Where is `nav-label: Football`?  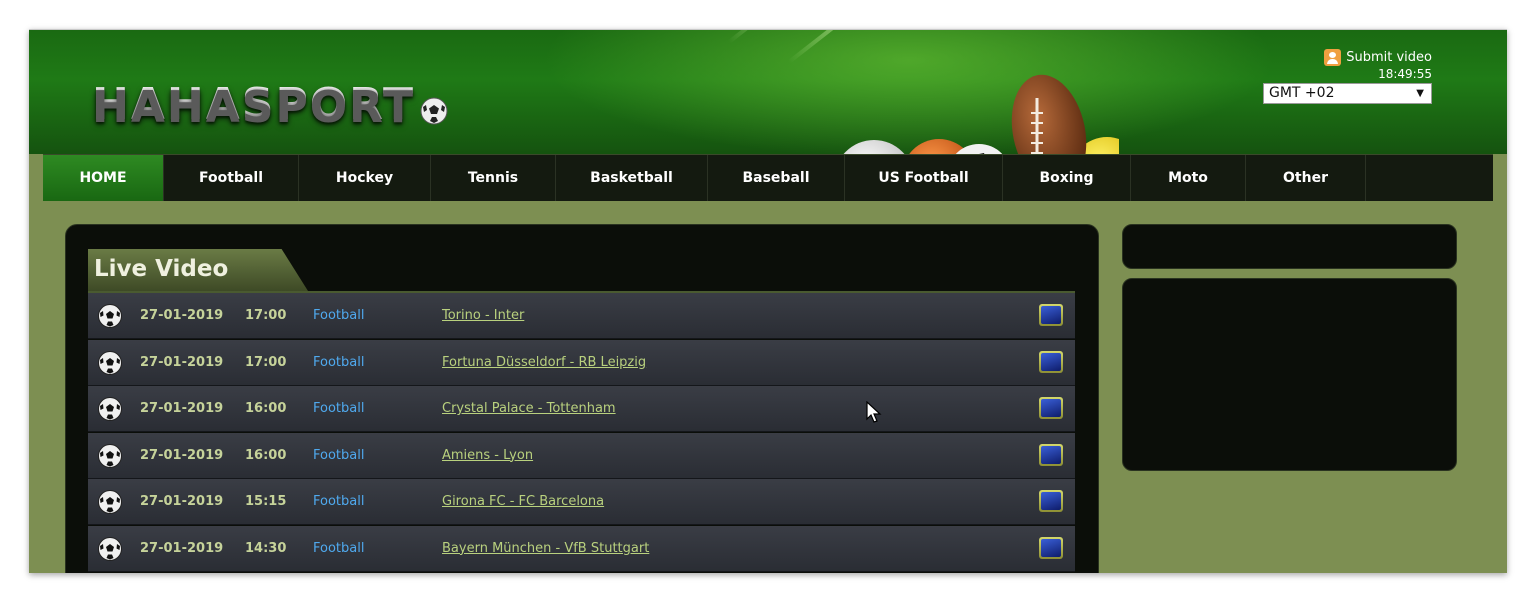 nav-label: Football is located at coordinates (231, 178).